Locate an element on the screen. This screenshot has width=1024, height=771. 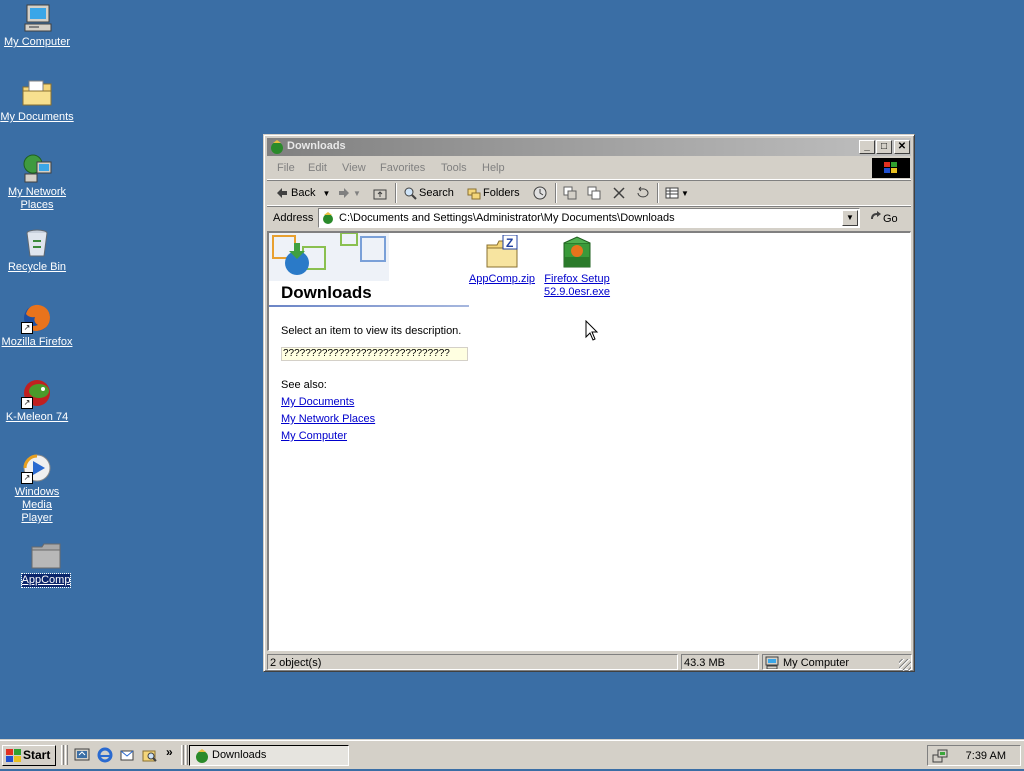
link-my-computer: My Computer is located at coordinates (314, 436).